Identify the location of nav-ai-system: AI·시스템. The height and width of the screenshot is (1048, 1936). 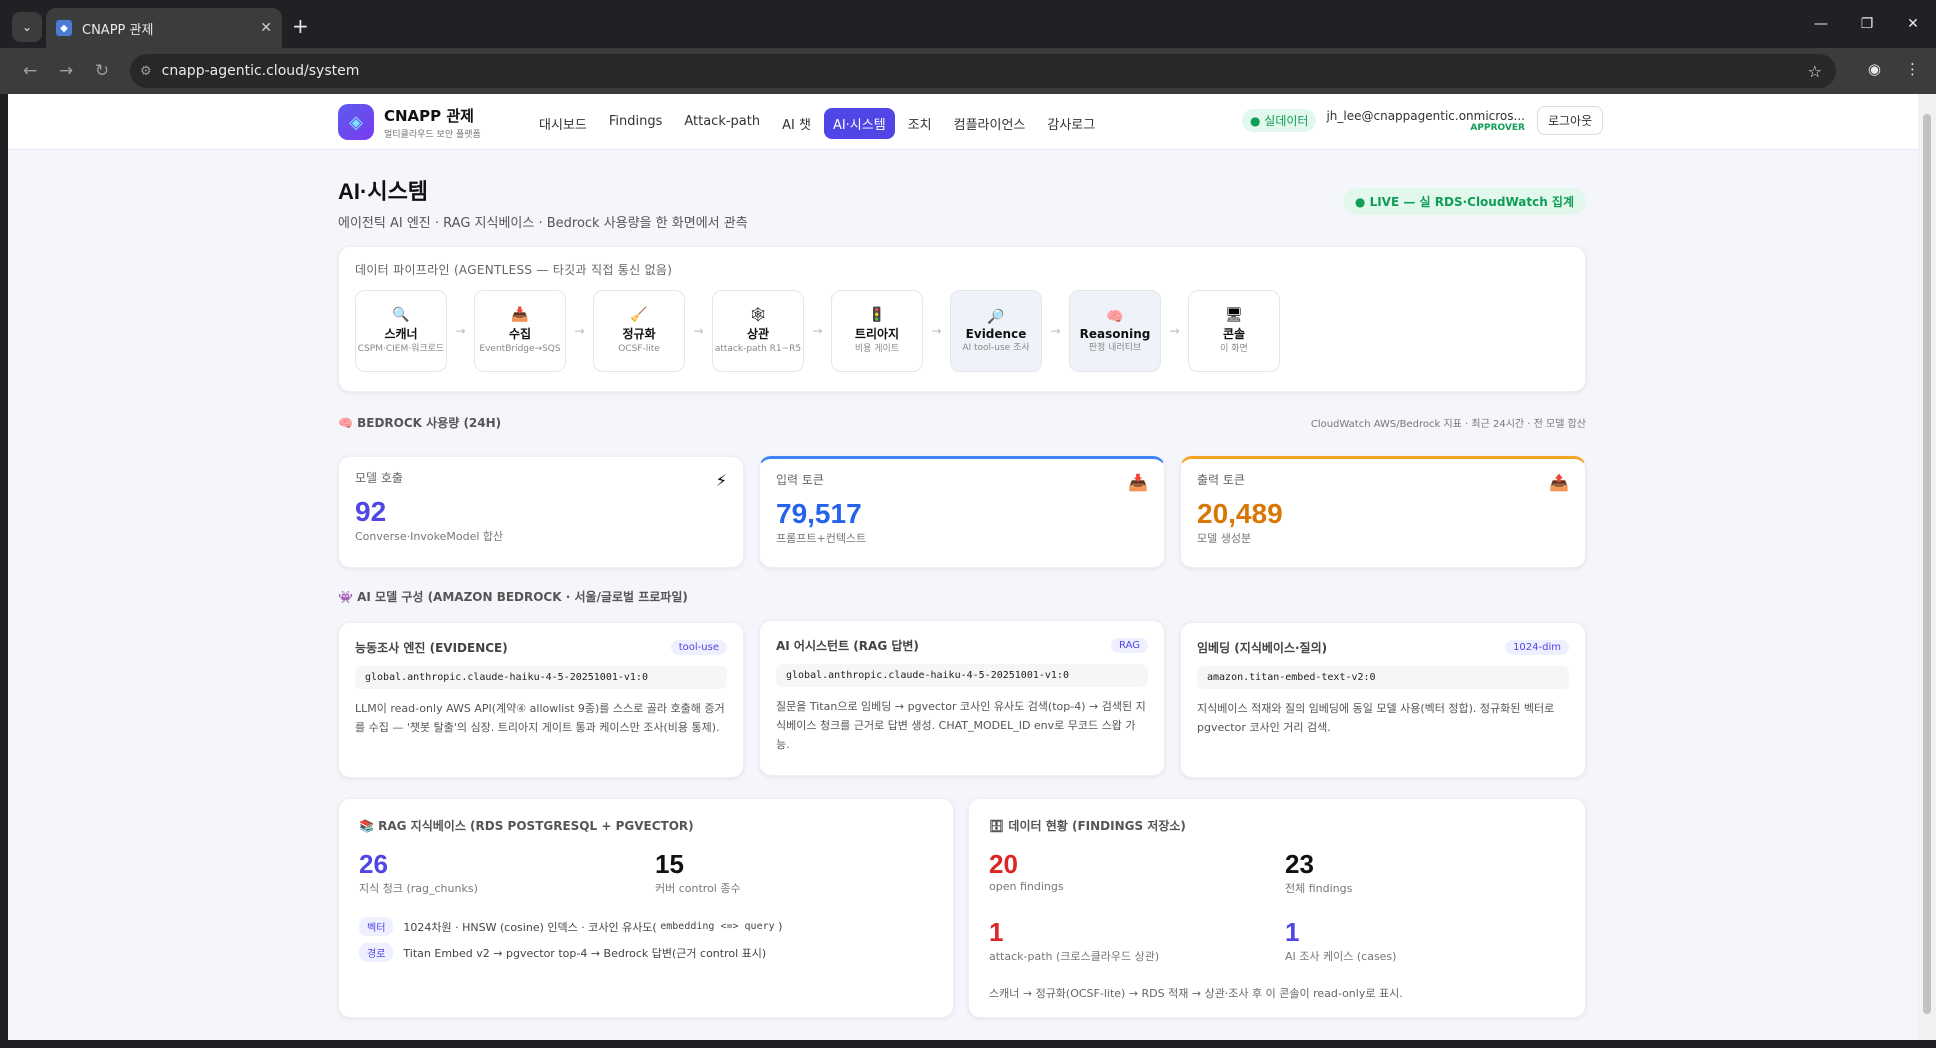
(859, 123).